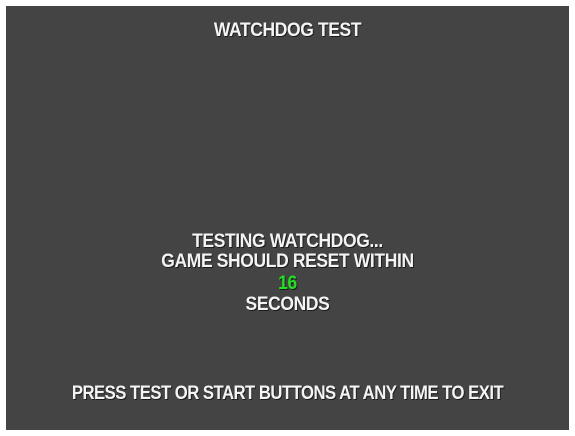 The image size is (575, 436). Describe the element at coordinates (287, 30) in the screenshot. I see `screen-title: WATCHDOG TEST` at that location.